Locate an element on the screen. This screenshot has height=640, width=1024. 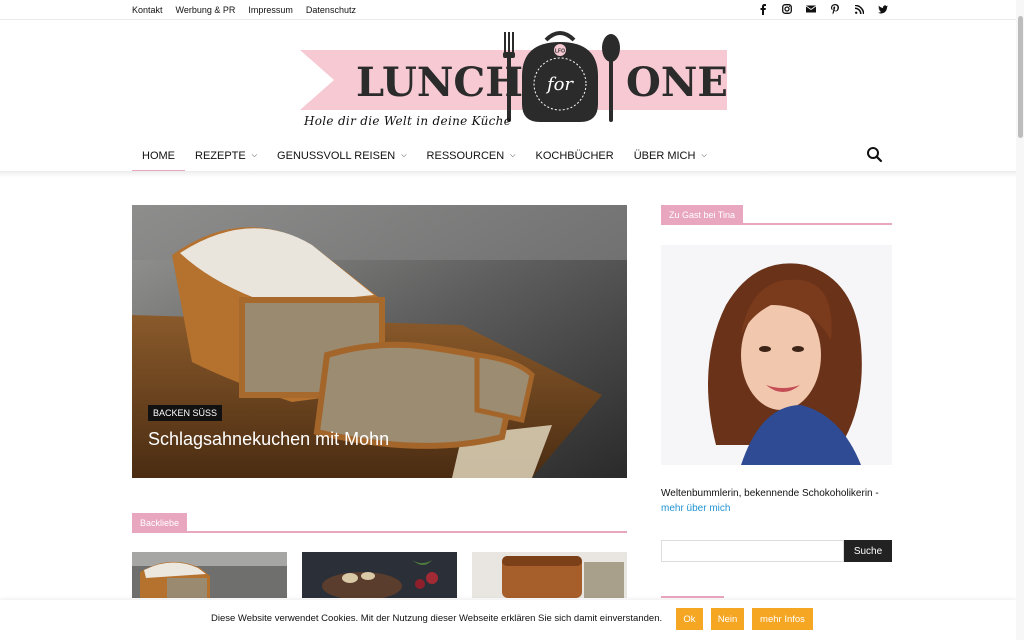
category-badge: BACKEN SÜSS is located at coordinates (185, 413).